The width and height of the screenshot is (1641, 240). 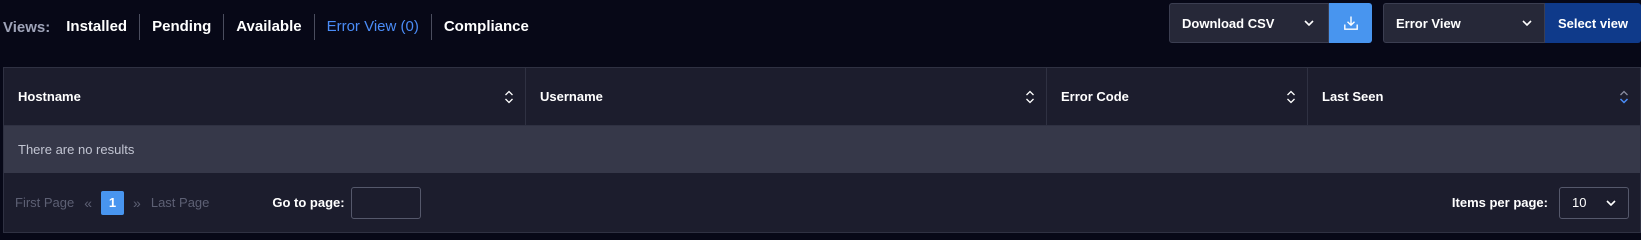 What do you see at coordinates (1593, 23) in the screenshot?
I see `select-view-button: Select view` at bounding box center [1593, 23].